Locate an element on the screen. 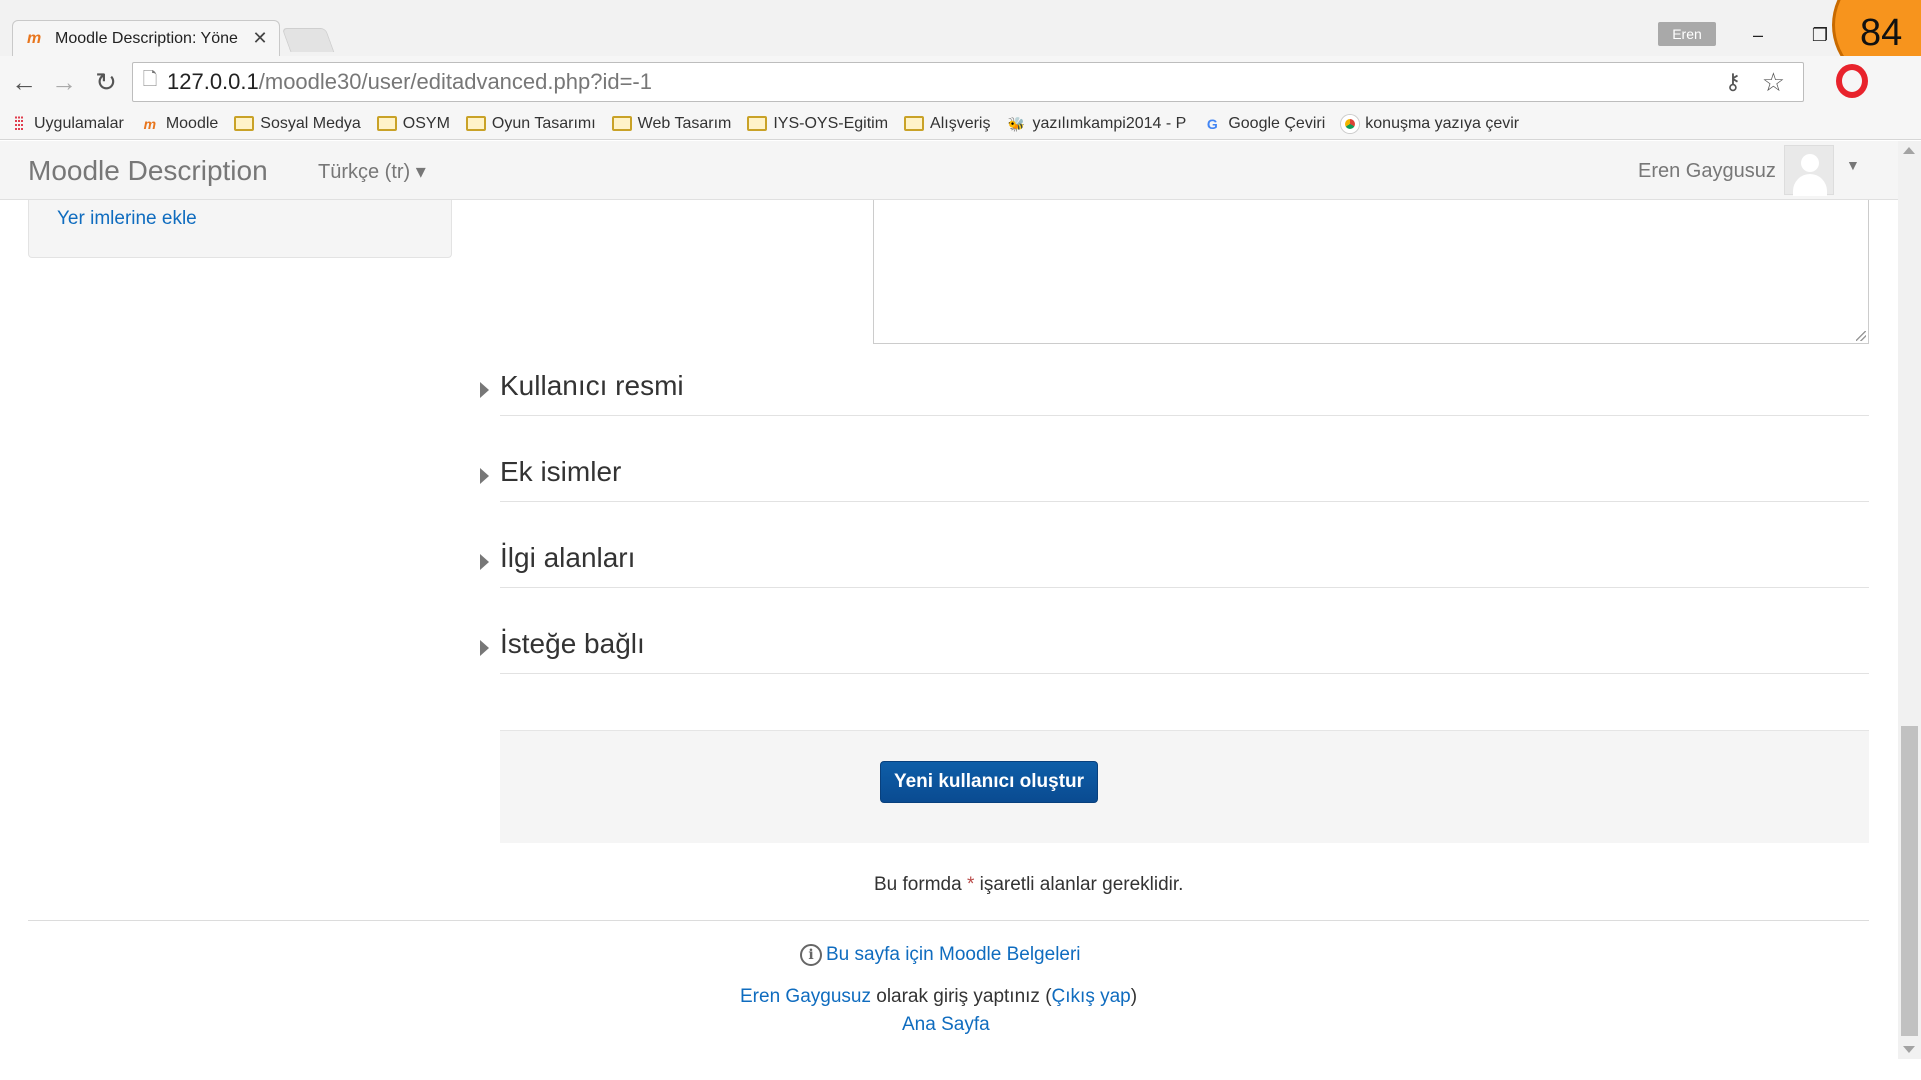  bookmark-label: Sosyal Medya is located at coordinates (310, 123).